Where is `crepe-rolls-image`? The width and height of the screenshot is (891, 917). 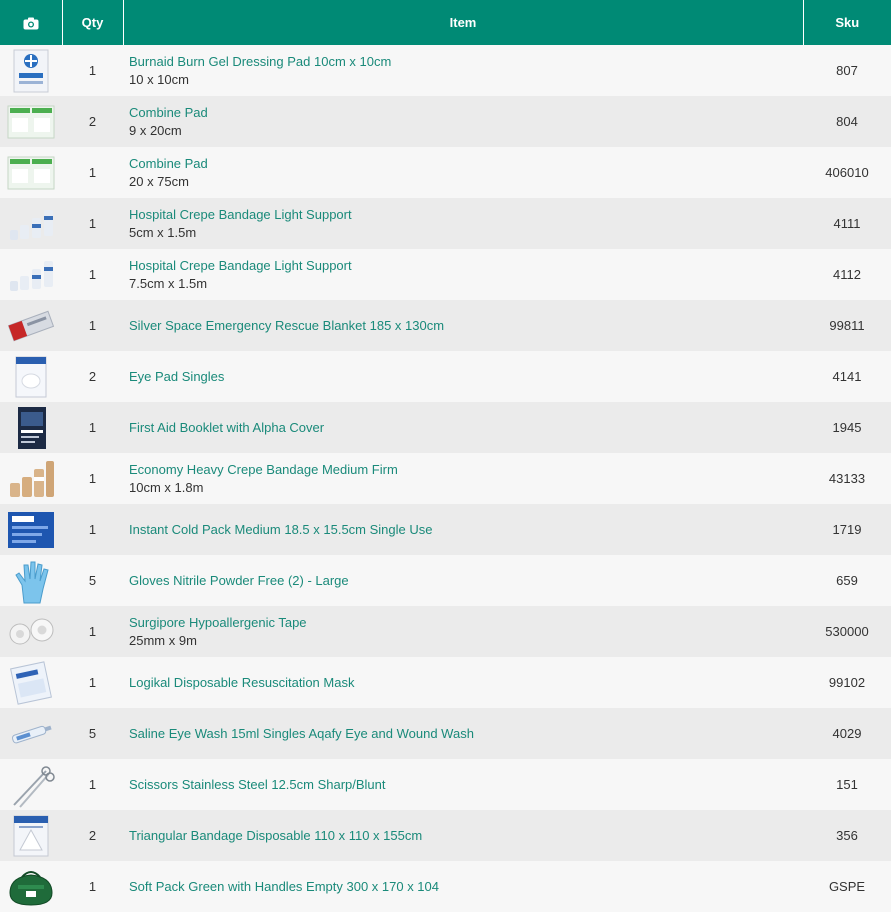 crepe-rolls-image is located at coordinates (31, 479).